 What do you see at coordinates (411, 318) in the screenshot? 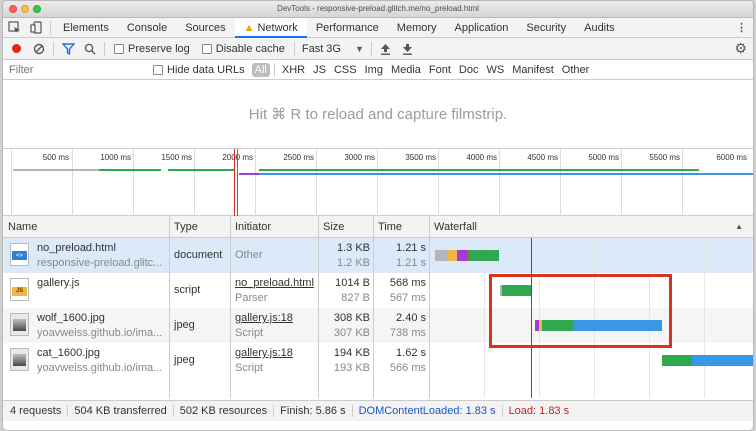
I see `request-time: 2.40 s` at bounding box center [411, 318].